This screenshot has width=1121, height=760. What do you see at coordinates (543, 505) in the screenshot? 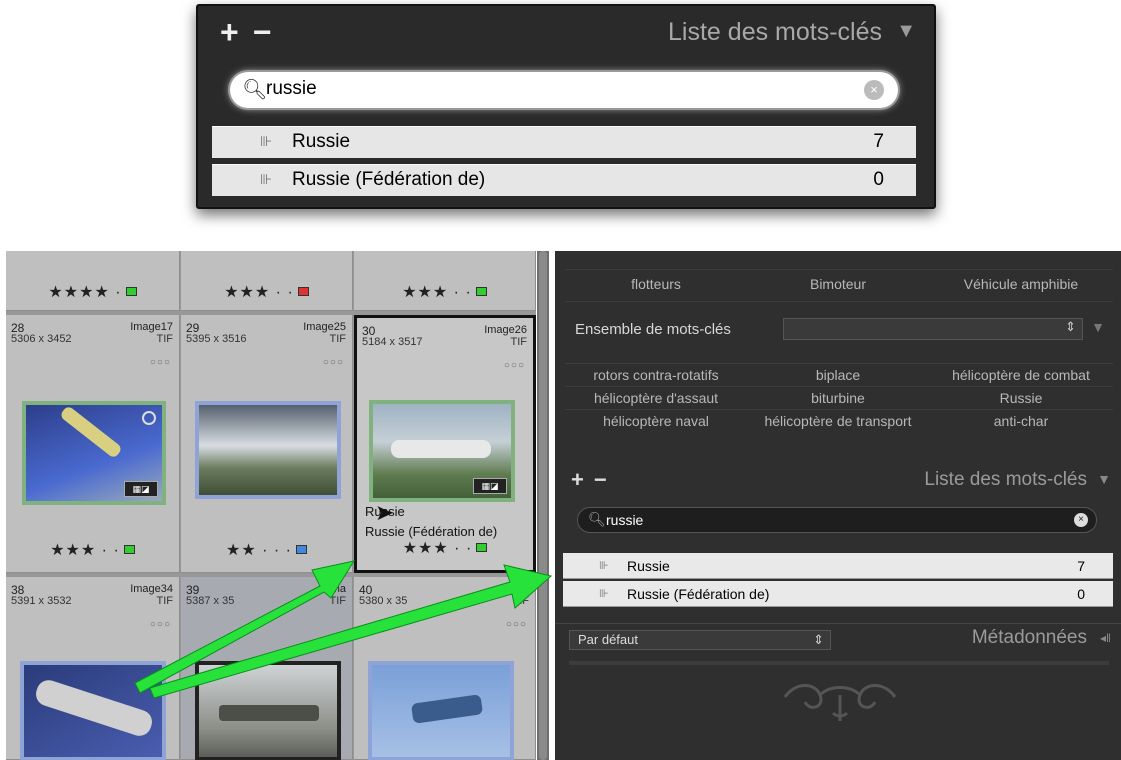
I see `grid-scrollbar` at bounding box center [543, 505].